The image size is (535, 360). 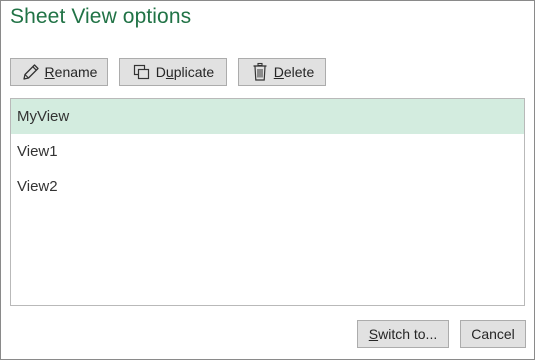 I want to click on list-item-label: View2, so click(x=37, y=186).